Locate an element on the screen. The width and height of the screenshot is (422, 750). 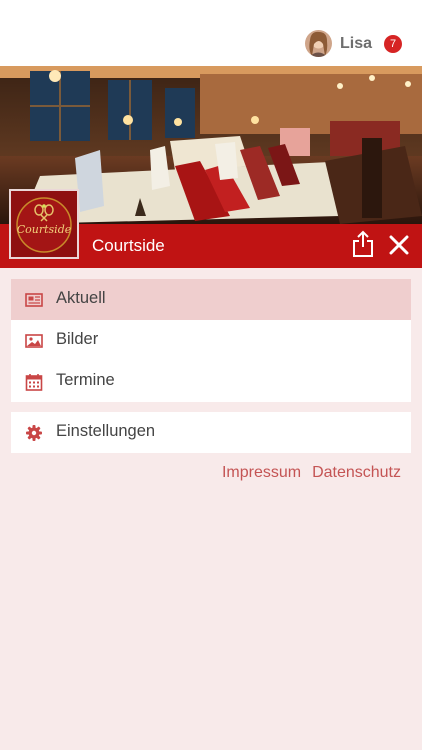
notification-badge: 7 is located at coordinates (393, 43).